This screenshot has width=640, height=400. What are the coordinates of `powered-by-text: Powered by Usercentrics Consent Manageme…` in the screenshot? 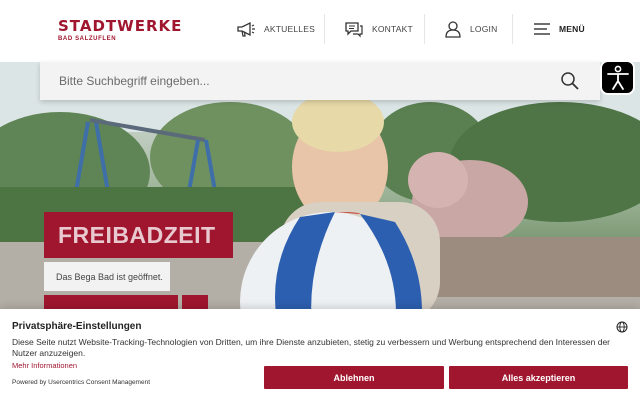 It's located at (81, 382).